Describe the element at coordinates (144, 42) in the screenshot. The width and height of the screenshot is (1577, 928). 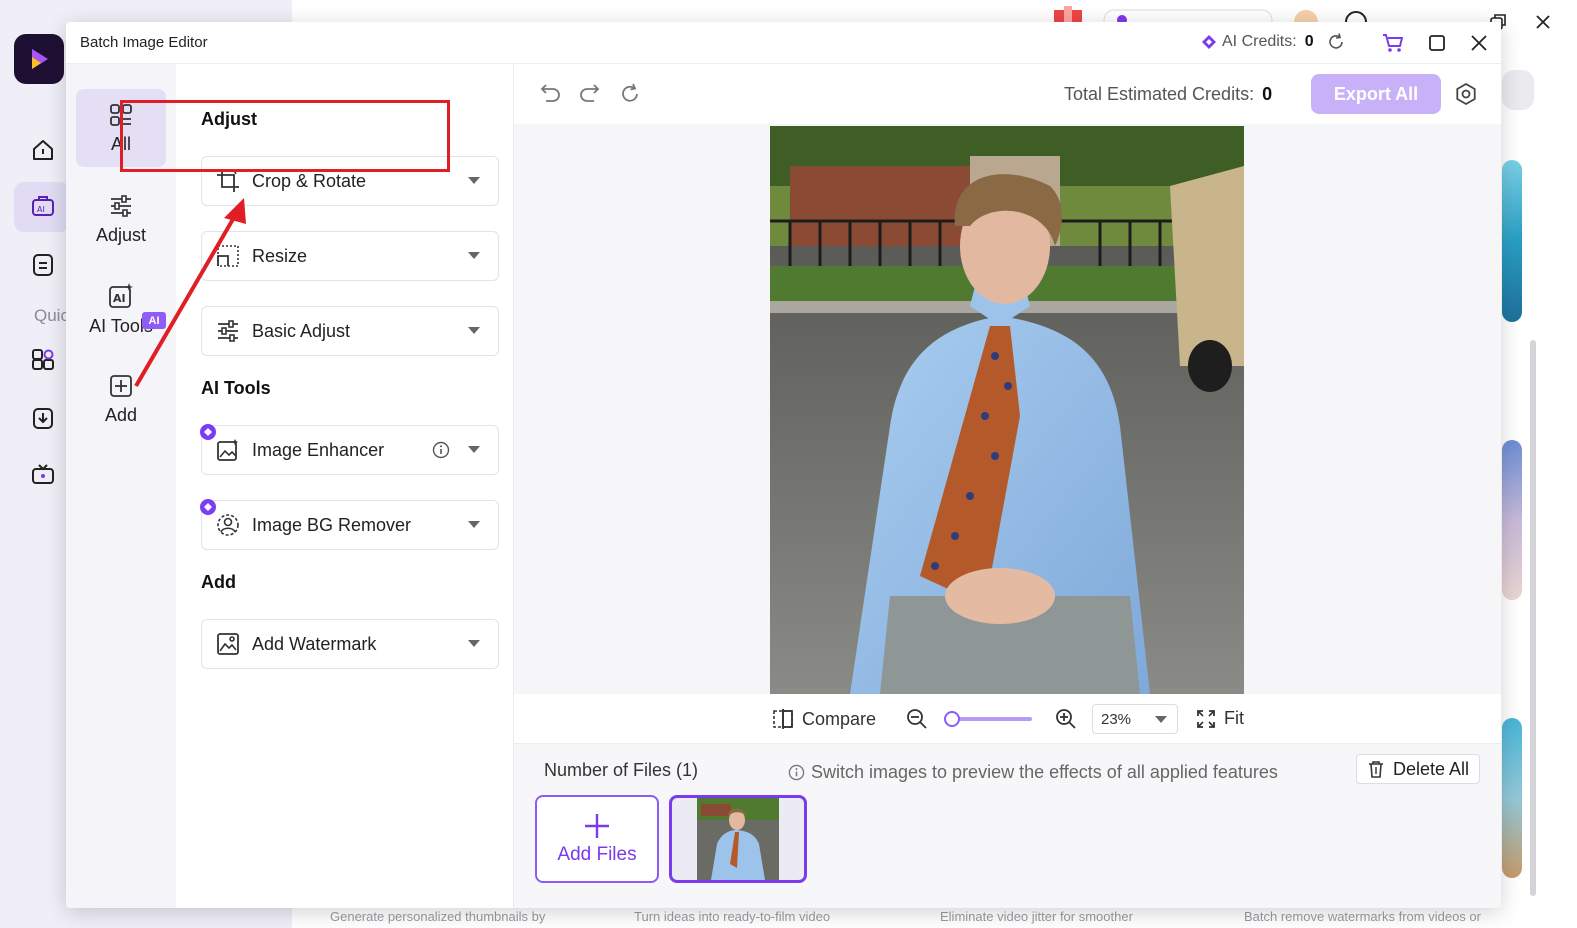
I see `dialog-title: Batch Image Editor` at that location.